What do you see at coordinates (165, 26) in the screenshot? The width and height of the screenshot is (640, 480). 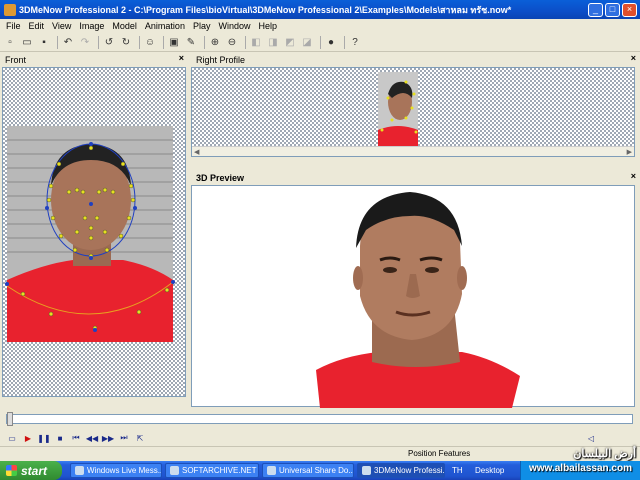 I see `menu-animation: Animation` at bounding box center [165, 26].